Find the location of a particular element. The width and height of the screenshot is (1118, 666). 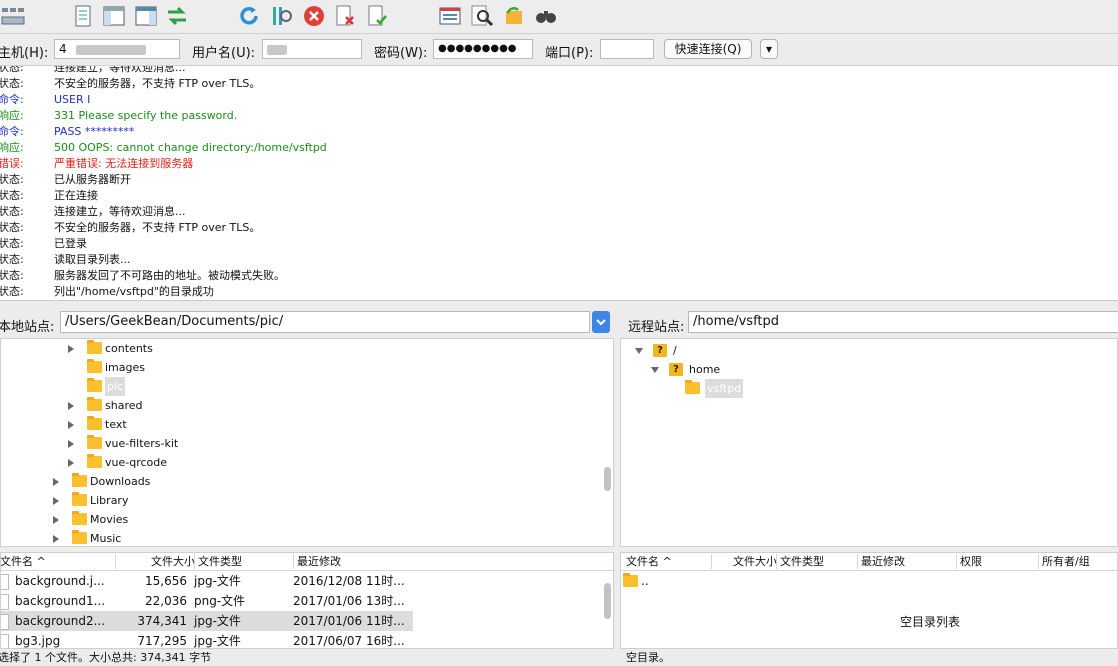

log-message: 服务器发回了不可路由的地址。被动模式失败。 is located at coordinates (169, 275).